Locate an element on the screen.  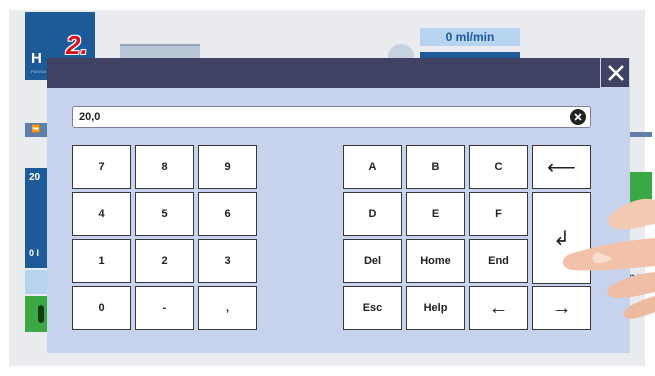
key-6: 6 is located at coordinates (227, 214).